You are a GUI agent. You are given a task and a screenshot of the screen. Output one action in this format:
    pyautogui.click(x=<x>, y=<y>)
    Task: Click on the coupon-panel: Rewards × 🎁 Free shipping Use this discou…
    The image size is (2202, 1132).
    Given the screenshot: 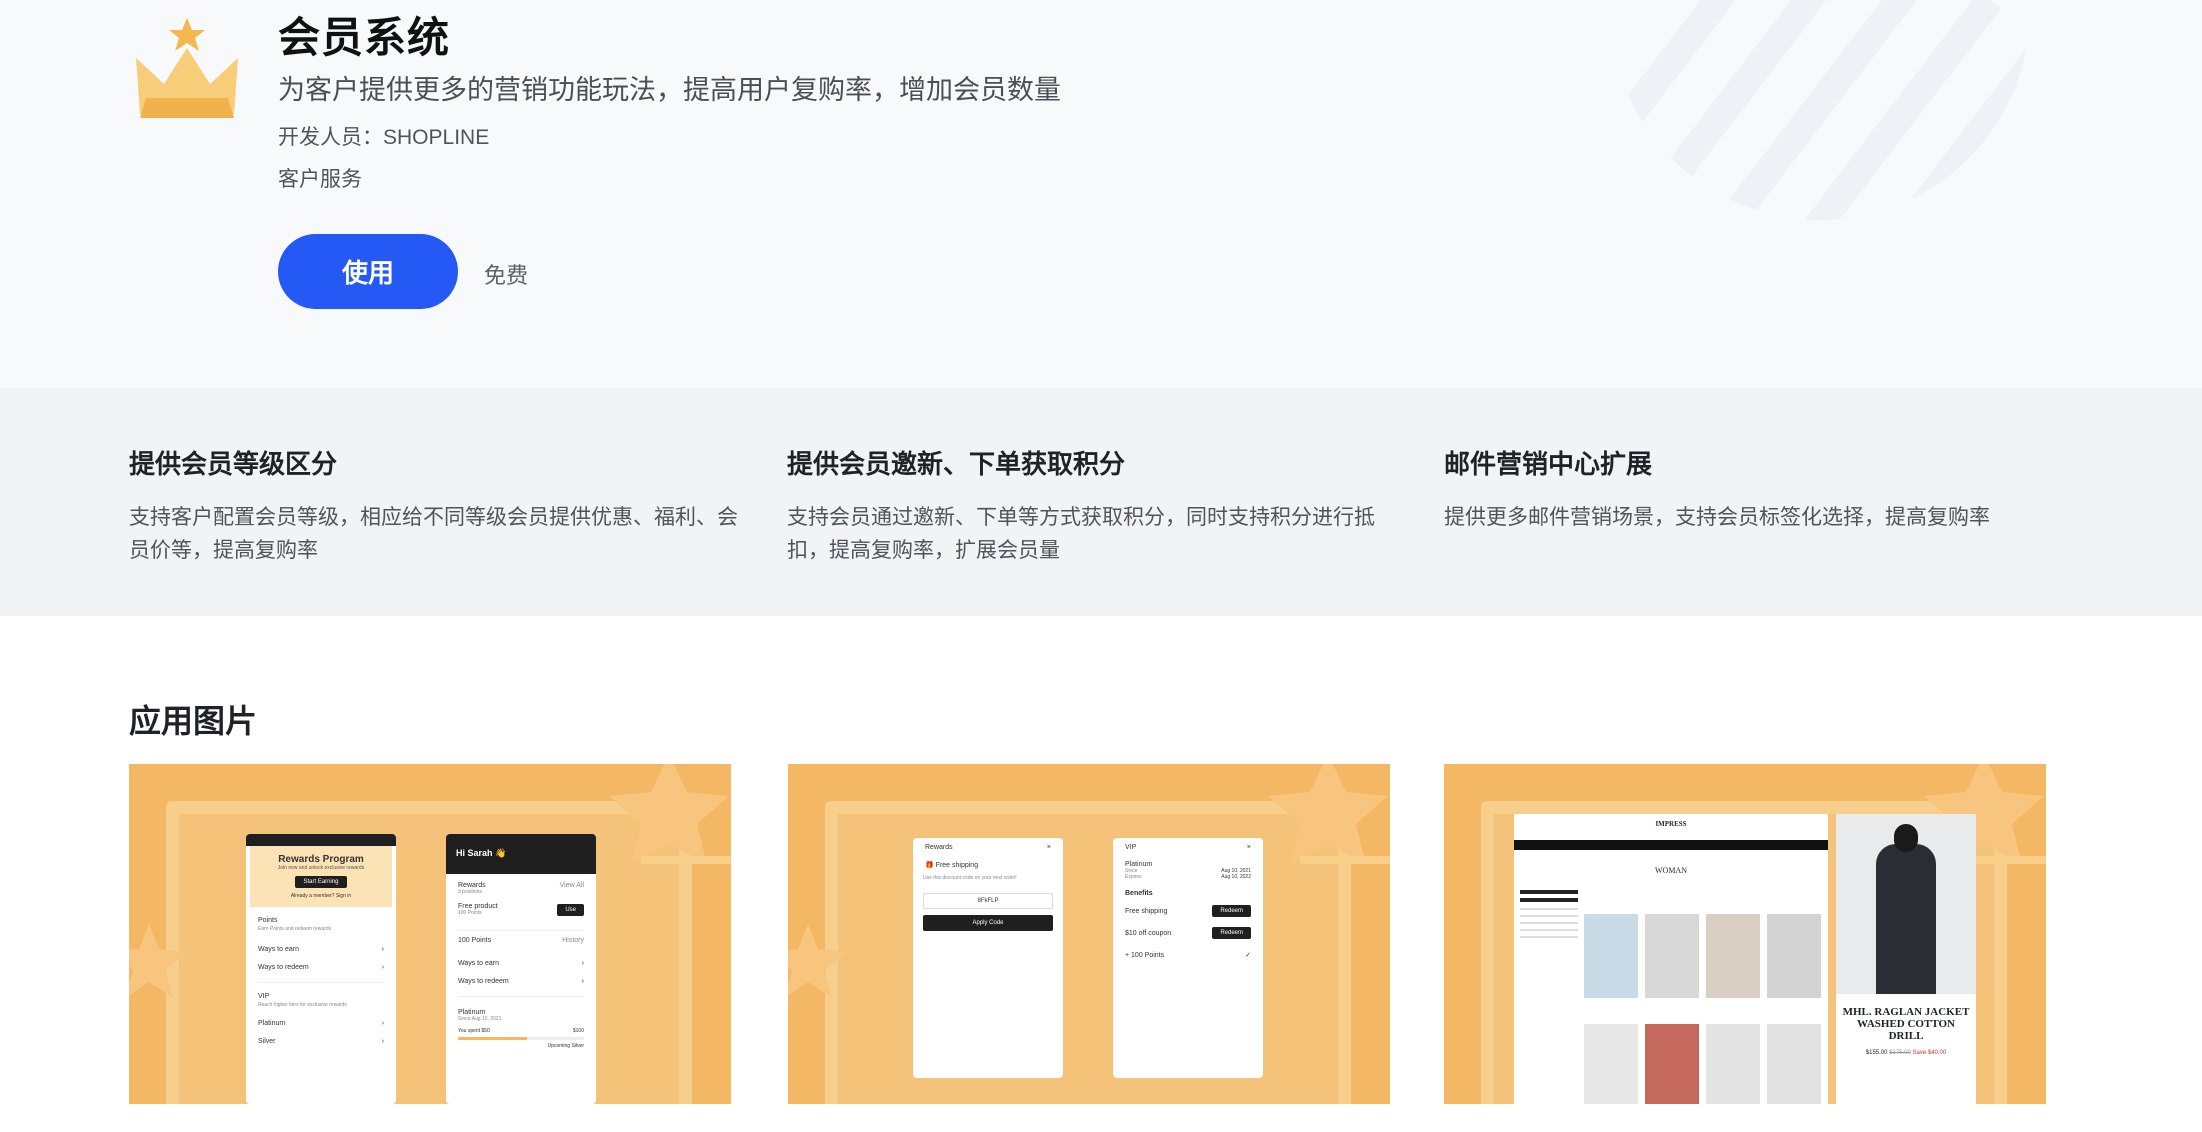 What is the action you would take?
    pyautogui.click(x=988, y=958)
    